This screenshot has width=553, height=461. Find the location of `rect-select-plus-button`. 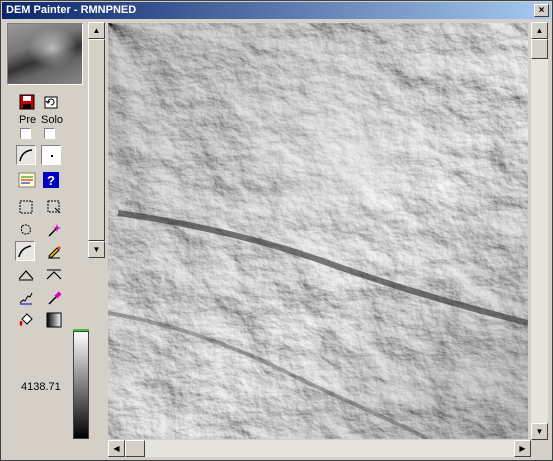

rect-select-plus-button is located at coordinates (54, 207).